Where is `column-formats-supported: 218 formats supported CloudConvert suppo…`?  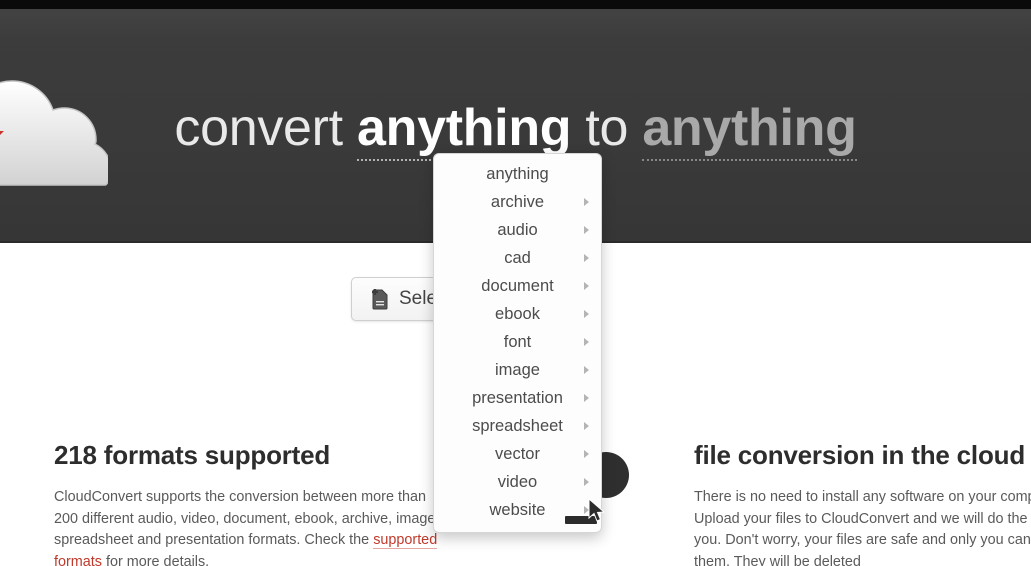
column-formats-supported: 218 formats supported CloudConvert suppo… is located at coordinates (251, 503).